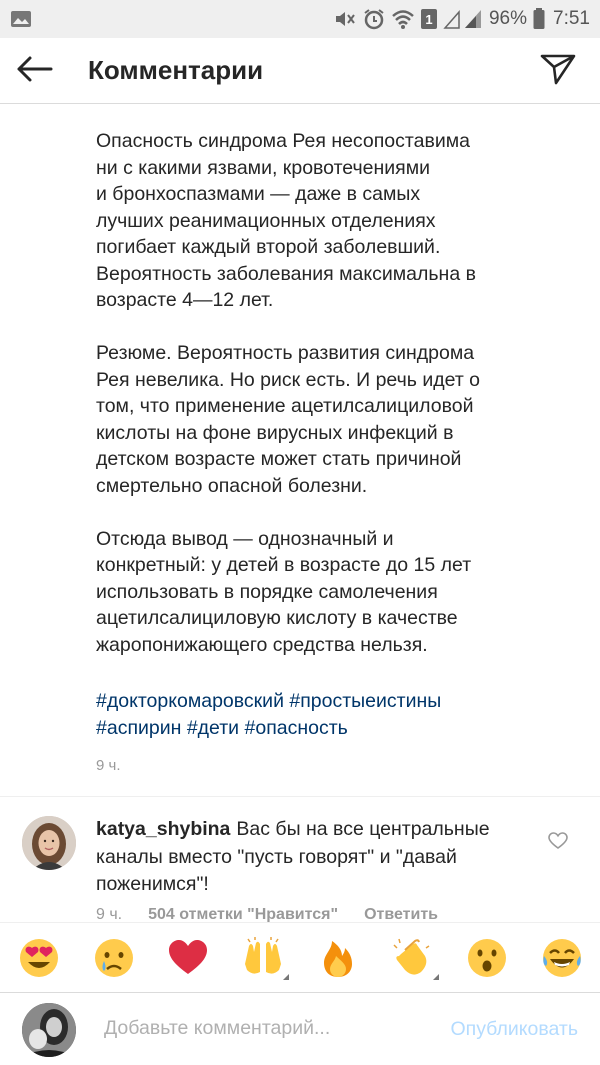  What do you see at coordinates (514, 1029) in the screenshot?
I see `publish-button: Опубликовать` at bounding box center [514, 1029].